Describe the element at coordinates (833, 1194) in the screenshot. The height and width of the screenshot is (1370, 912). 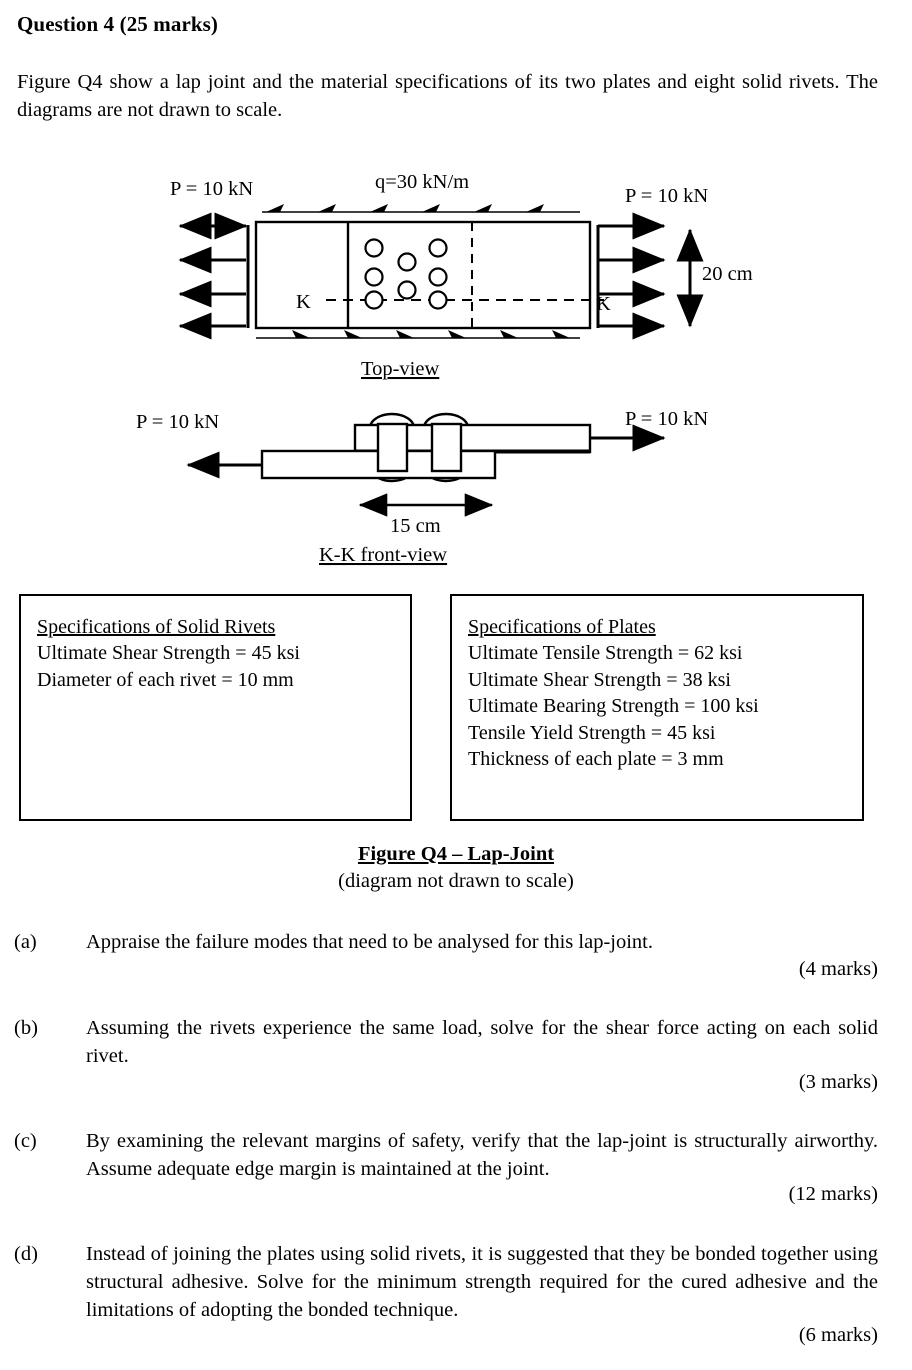
I see `part-c-marks: (12 marks)` at that location.